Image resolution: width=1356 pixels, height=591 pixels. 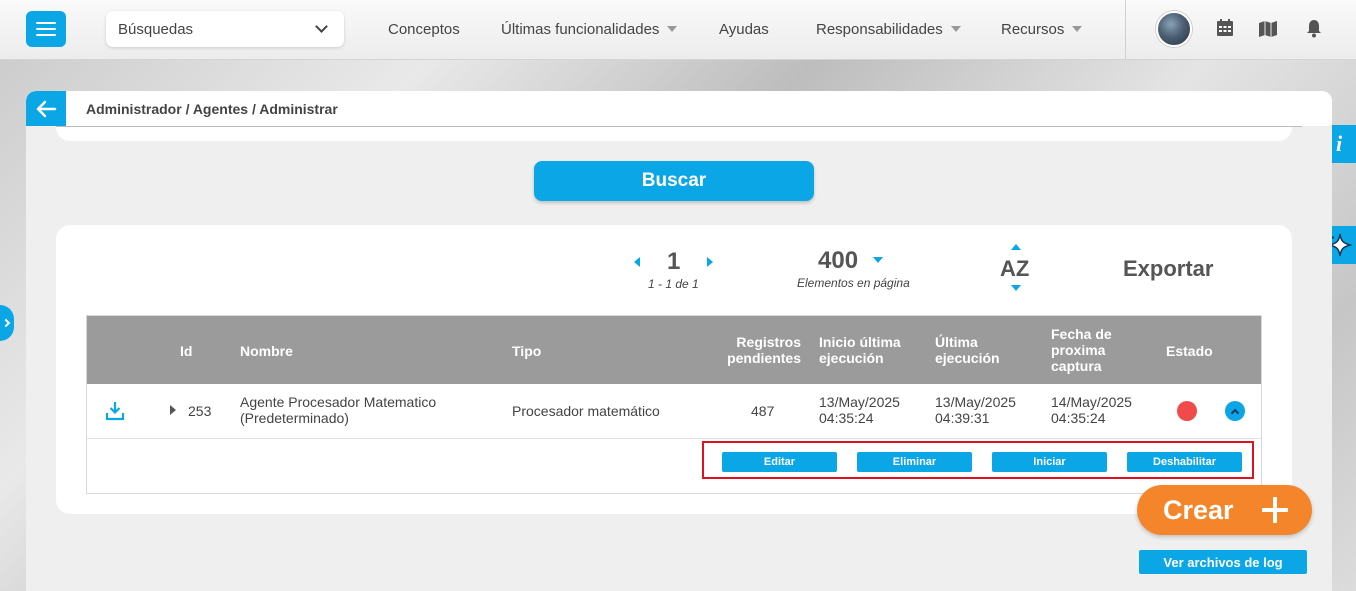 I want to click on th-last: Última ejecución, so click(x=967, y=350).